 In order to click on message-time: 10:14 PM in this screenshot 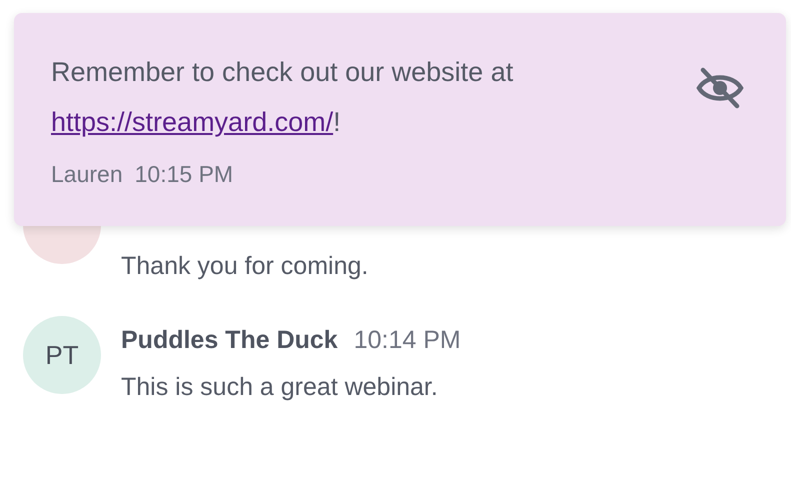, I will do `click(407, 340)`.